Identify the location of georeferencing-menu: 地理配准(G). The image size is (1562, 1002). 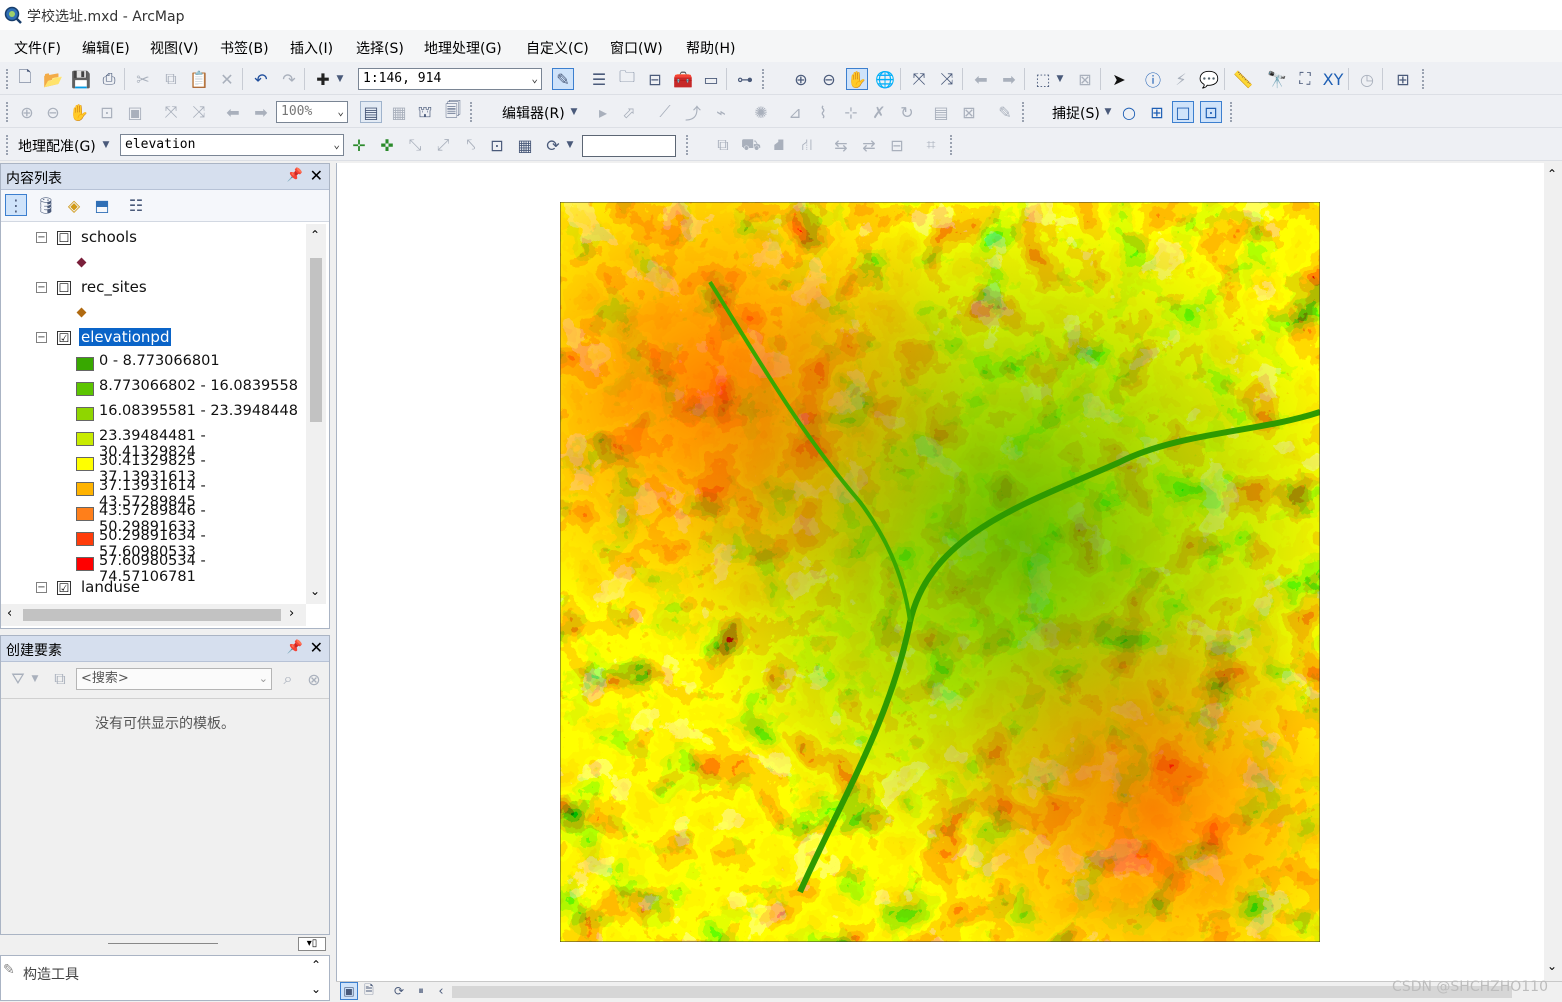
(57, 146).